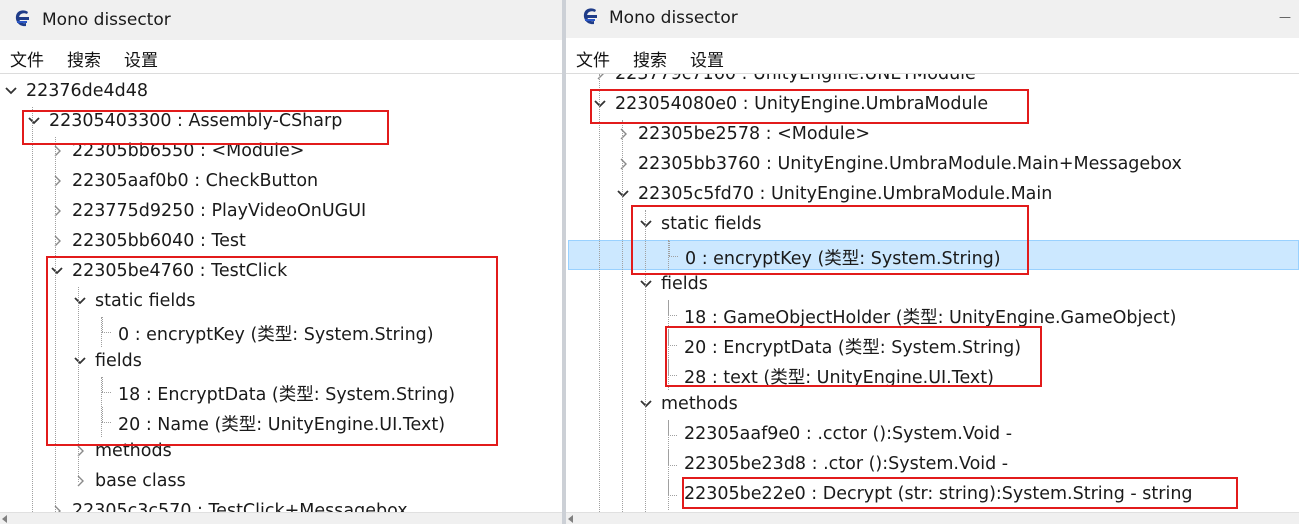 The width and height of the screenshot is (1299, 524). Describe the element at coordinates (87, 91) in the screenshot. I see `tree-node-label: 22376de4d48` at that location.